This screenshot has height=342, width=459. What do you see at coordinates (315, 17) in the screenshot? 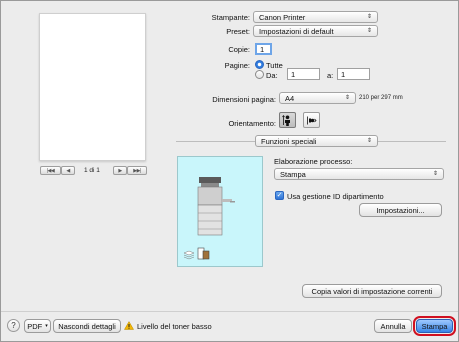
I see `printer-popup: Canon Printer ⇕` at bounding box center [315, 17].